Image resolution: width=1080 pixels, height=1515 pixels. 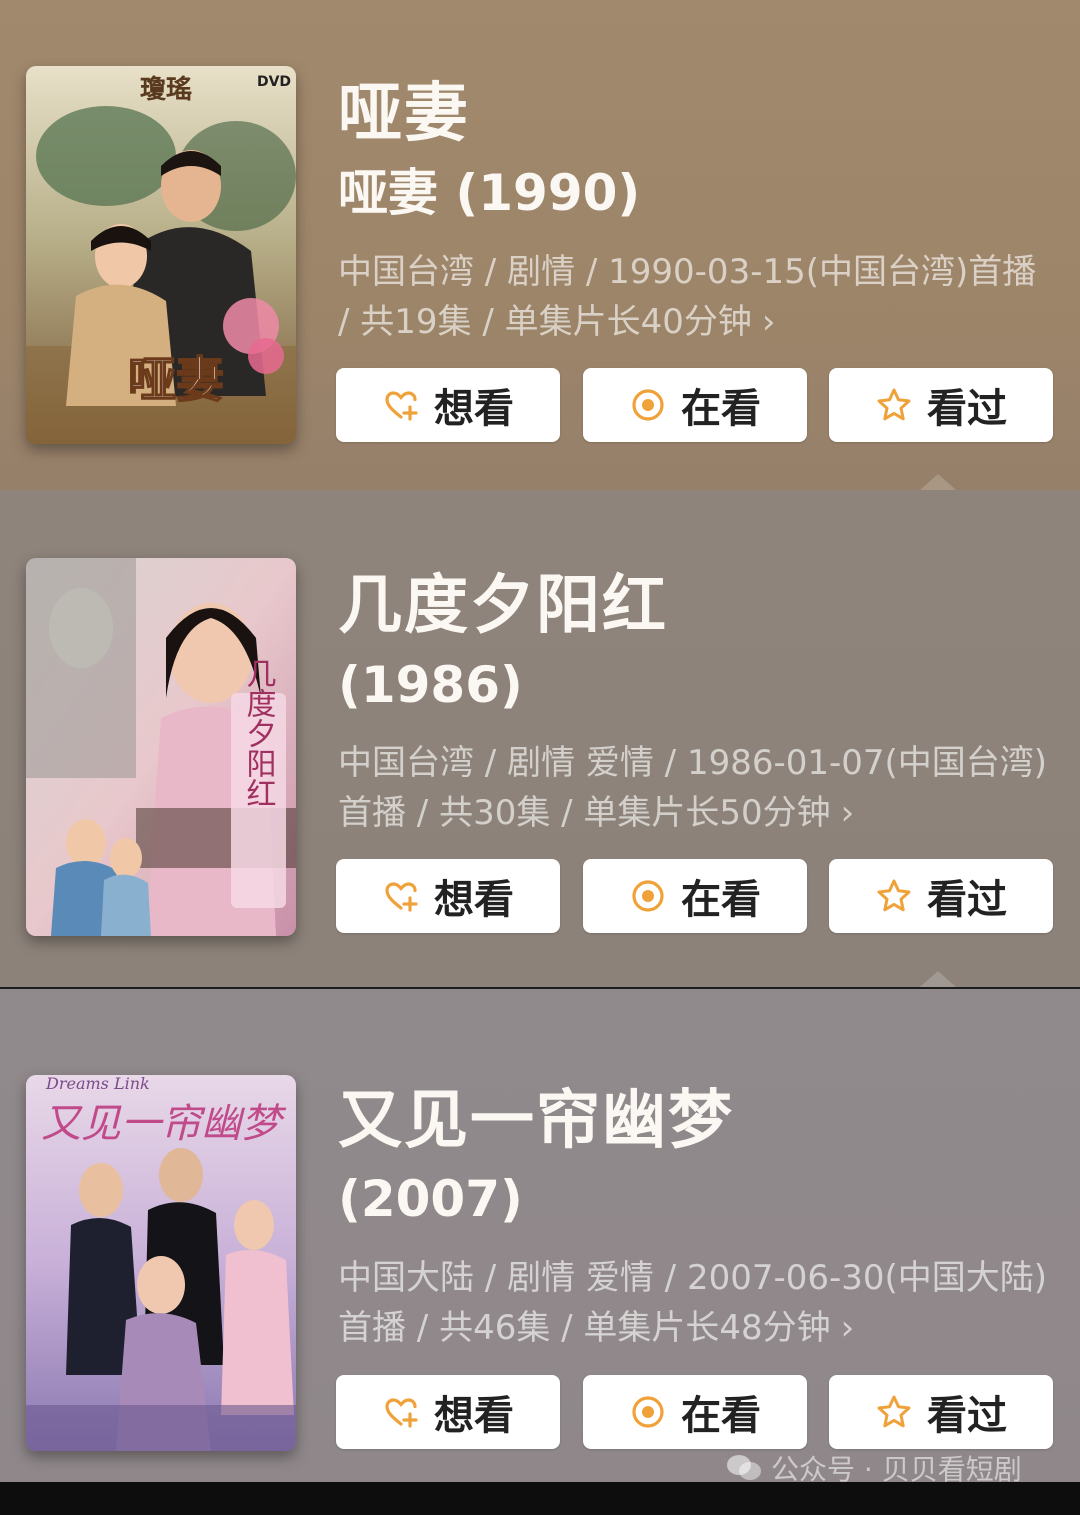 What do you see at coordinates (97, 1084) in the screenshot?
I see `poster-title-en: Dreams Link` at bounding box center [97, 1084].